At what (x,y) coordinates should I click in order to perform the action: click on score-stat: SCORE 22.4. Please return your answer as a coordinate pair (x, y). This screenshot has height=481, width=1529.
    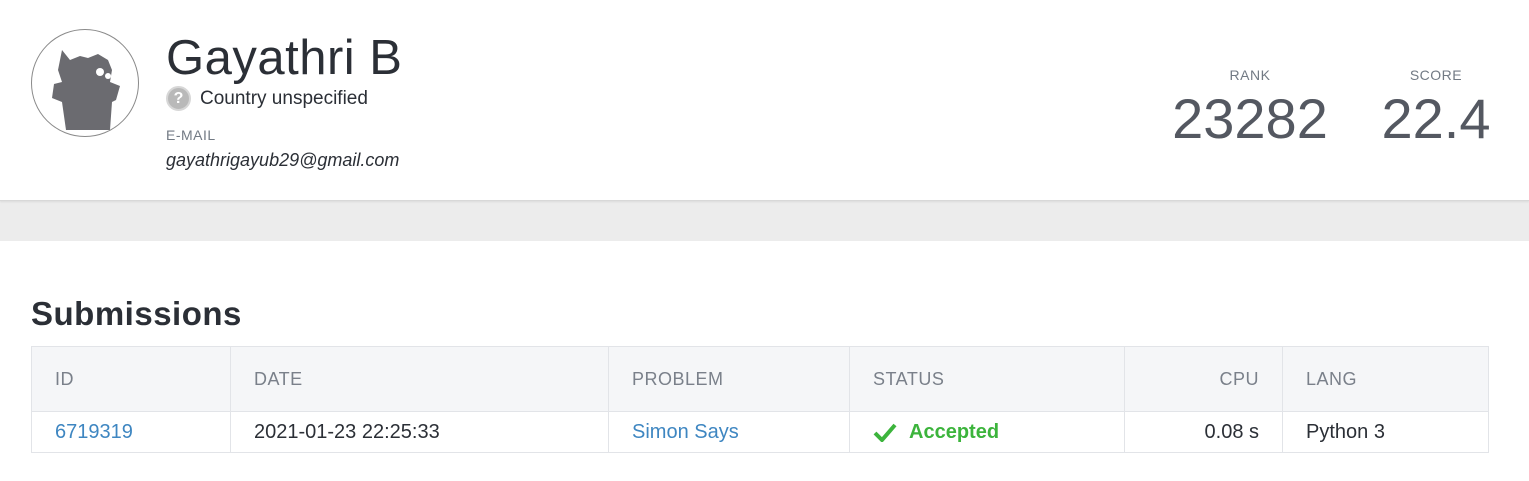
    Looking at the image, I should click on (1436, 108).